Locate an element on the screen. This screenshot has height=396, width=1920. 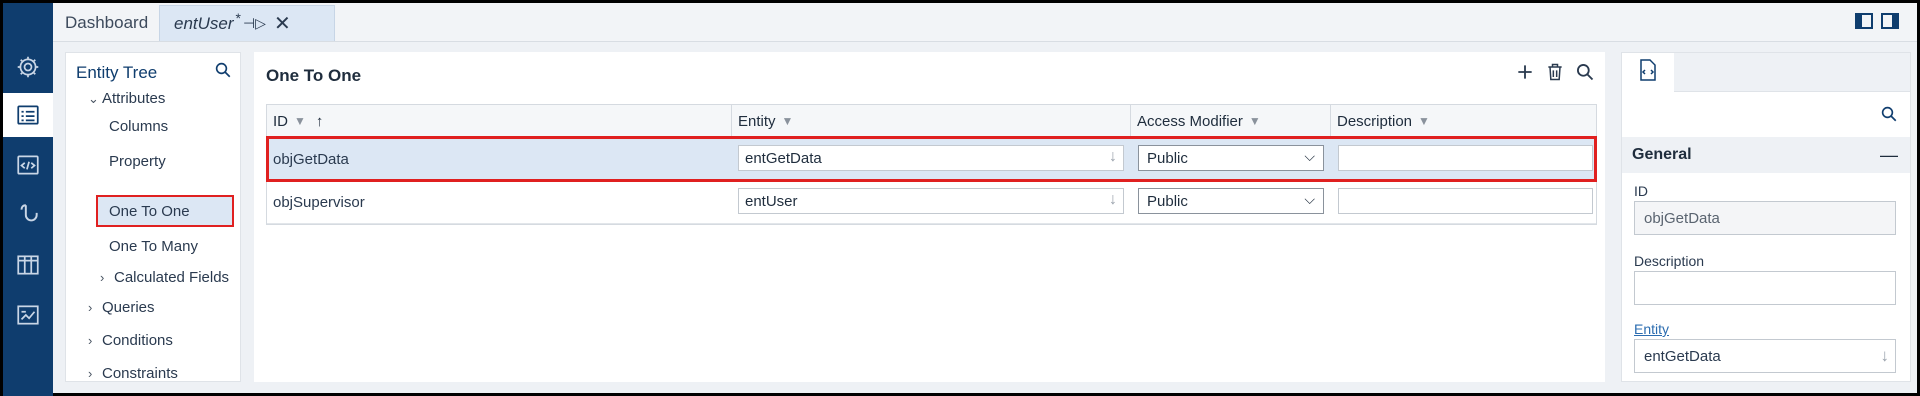
tree-node-one-to-one: One To One is located at coordinates (149, 211).